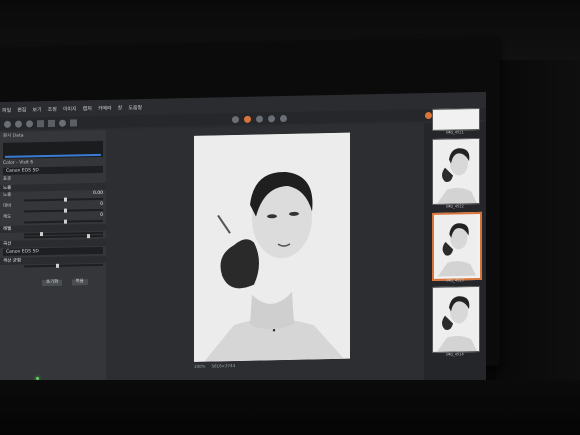 The image size is (580, 435). What do you see at coordinates (235, 119) in the screenshot?
I see `hand-icon` at bounding box center [235, 119].